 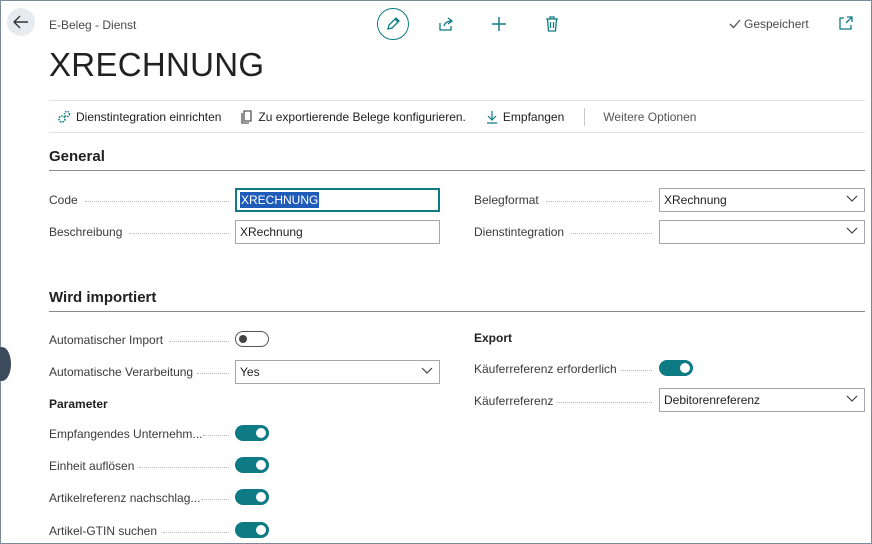 What do you see at coordinates (337, 232) in the screenshot?
I see `beschreibung-field: XRechnung` at bounding box center [337, 232].